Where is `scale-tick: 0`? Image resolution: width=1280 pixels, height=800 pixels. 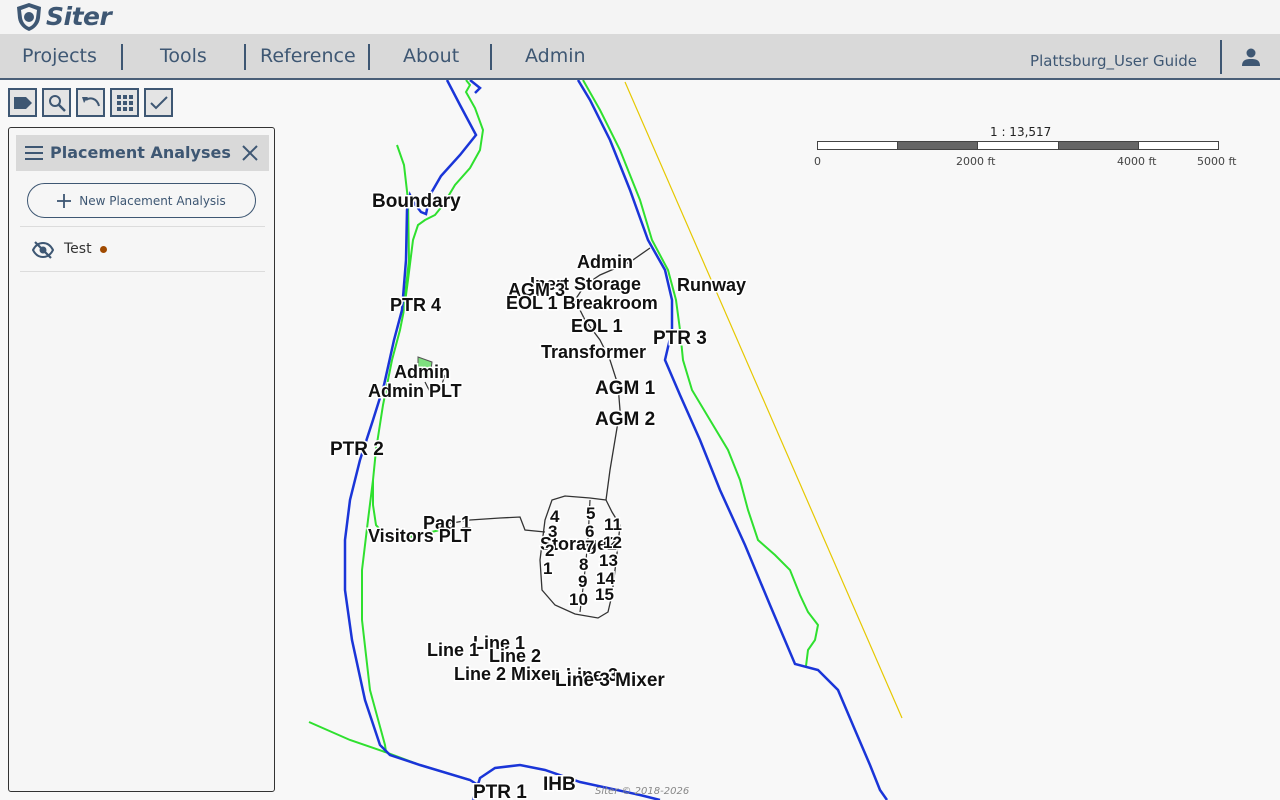 scale-tick: 0 is located at coordinates (817, 161).